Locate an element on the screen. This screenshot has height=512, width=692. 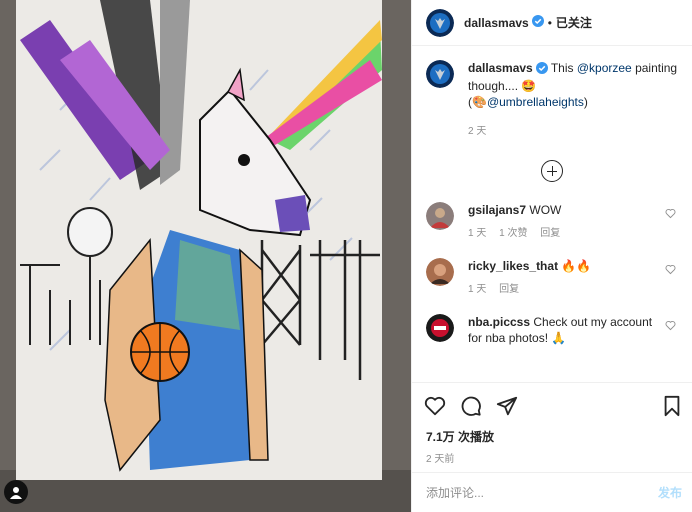
post-actions-bar is located at coordinates (552, 405).